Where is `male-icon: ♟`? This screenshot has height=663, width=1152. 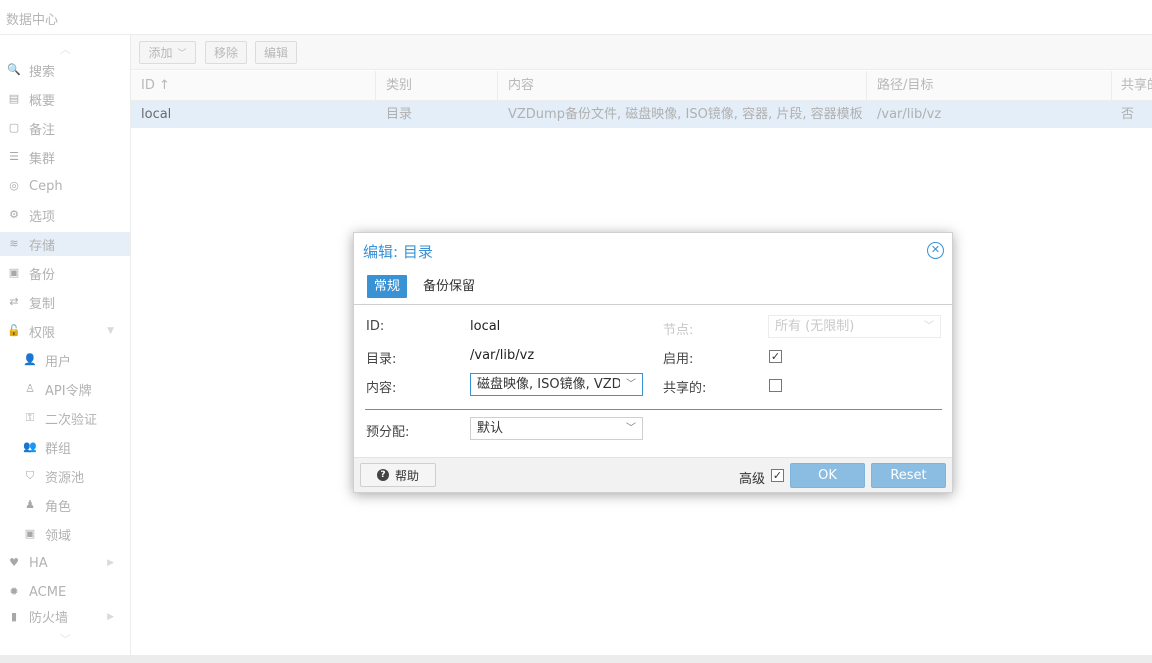 male-icon: ♟ is located at coordinates (30, 504).